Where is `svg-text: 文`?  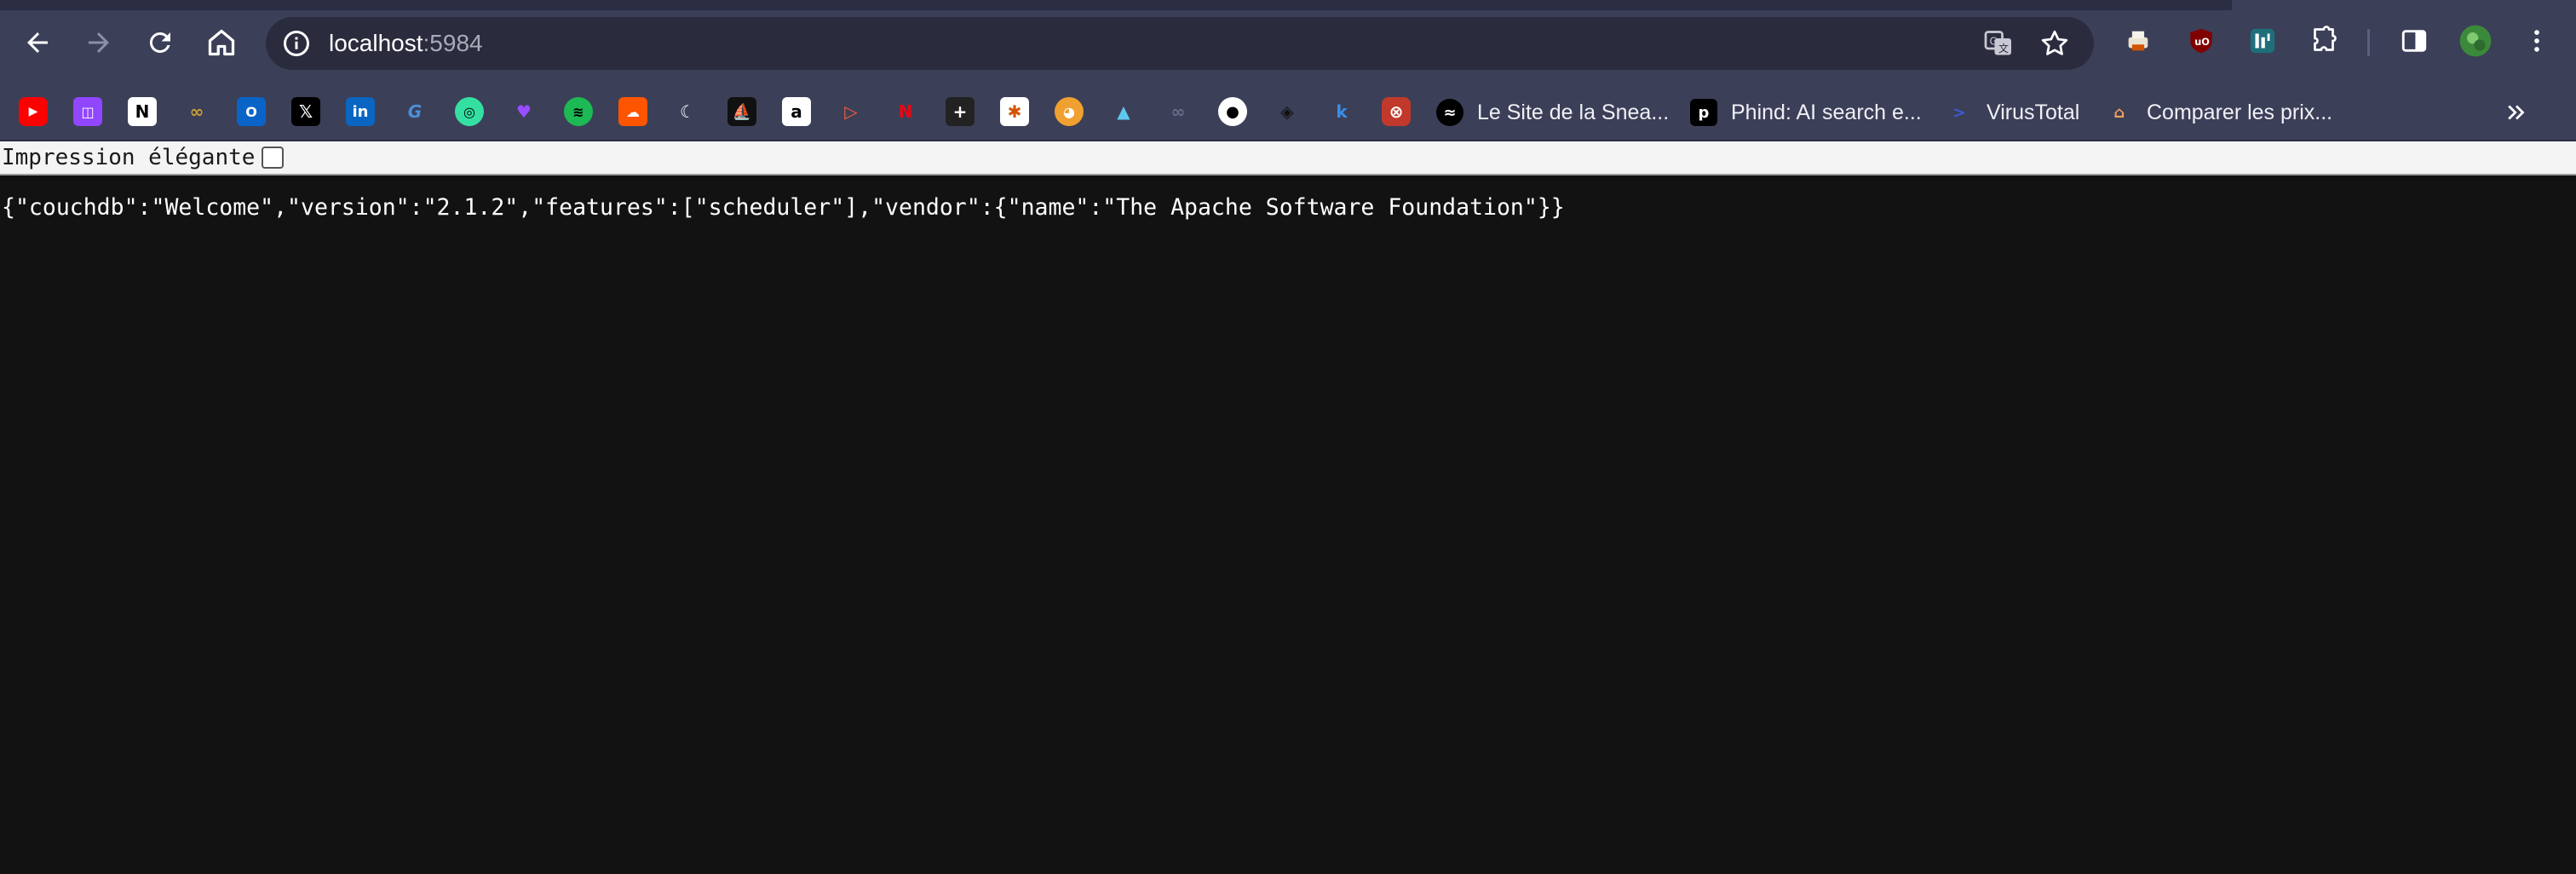 svg-text: 文 is located at coordinates (2004, 49).